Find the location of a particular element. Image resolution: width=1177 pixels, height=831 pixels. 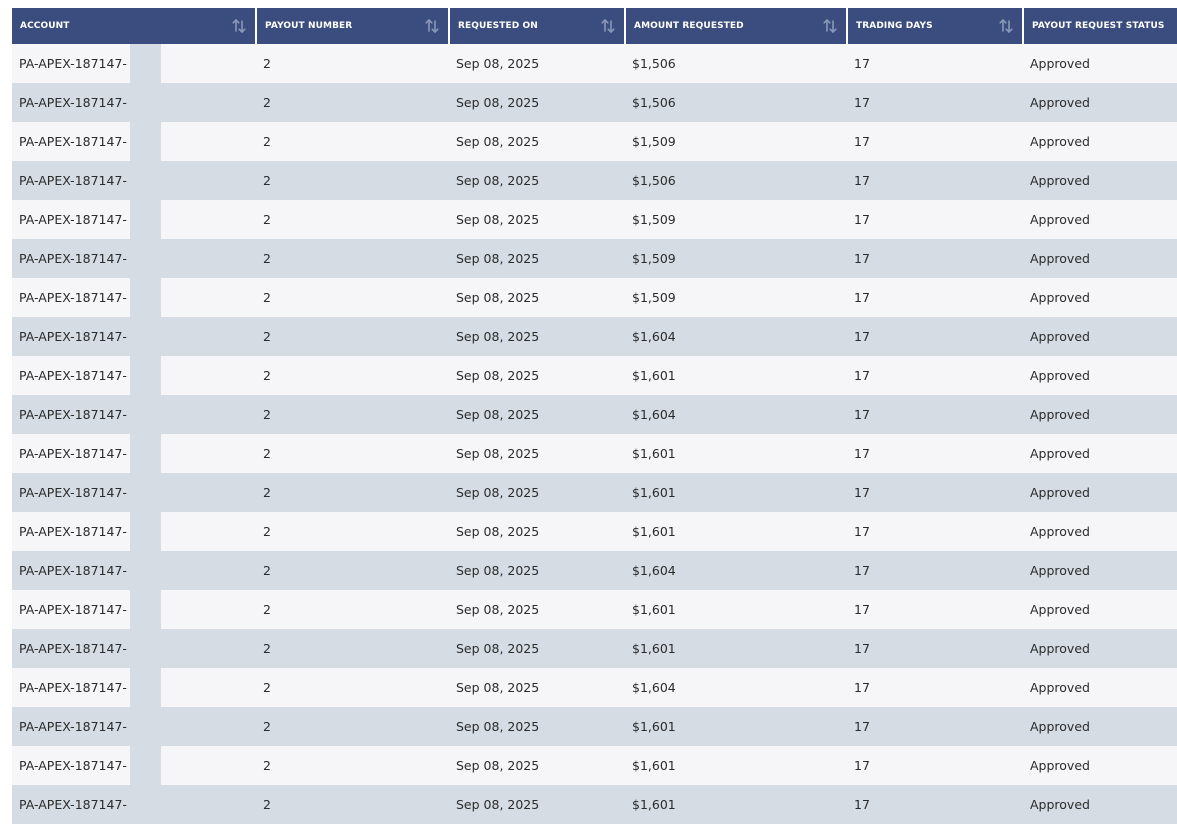

amount-requested-text: $1,506 is located at coordinates (654, 63).